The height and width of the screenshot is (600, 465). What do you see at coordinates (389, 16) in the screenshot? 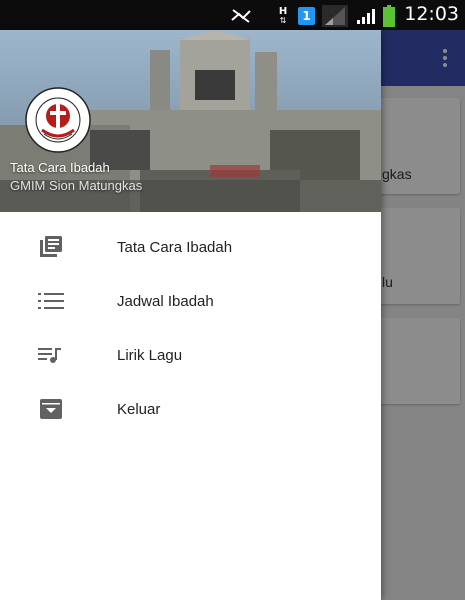
I see `battery-icon` at bounding box center [389, 16].